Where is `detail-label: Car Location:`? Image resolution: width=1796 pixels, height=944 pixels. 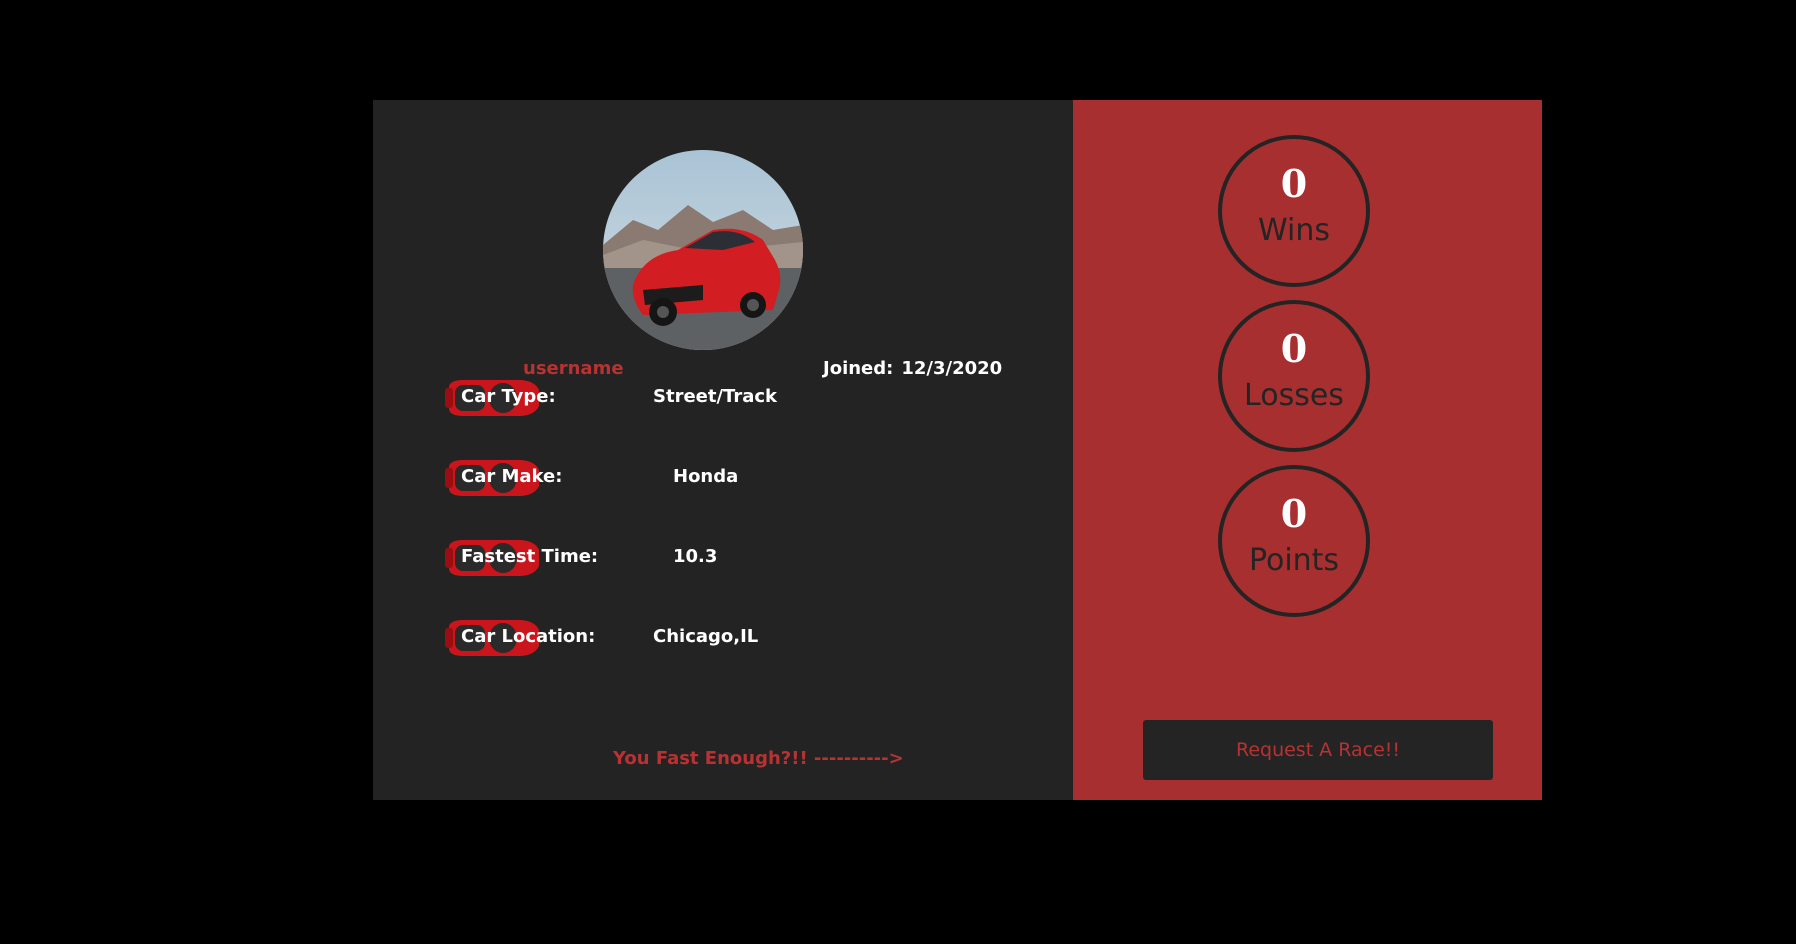
detail-label: Car Location: is located at coordinates (528, 636).